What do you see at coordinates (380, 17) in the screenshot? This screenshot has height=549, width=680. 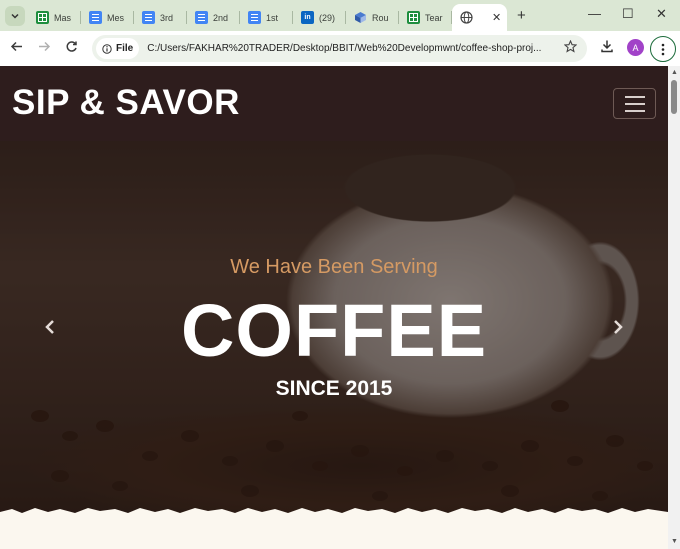 I see `tab-label: Rou` at bounding box center [380, 17].